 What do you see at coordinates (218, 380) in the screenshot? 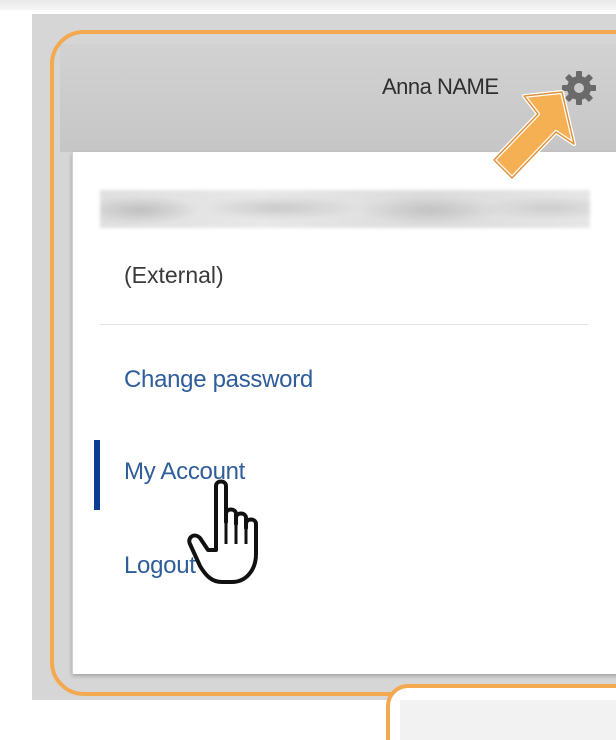
I see `menu-item-change-password: Change password` at bounding box center [218, 380].